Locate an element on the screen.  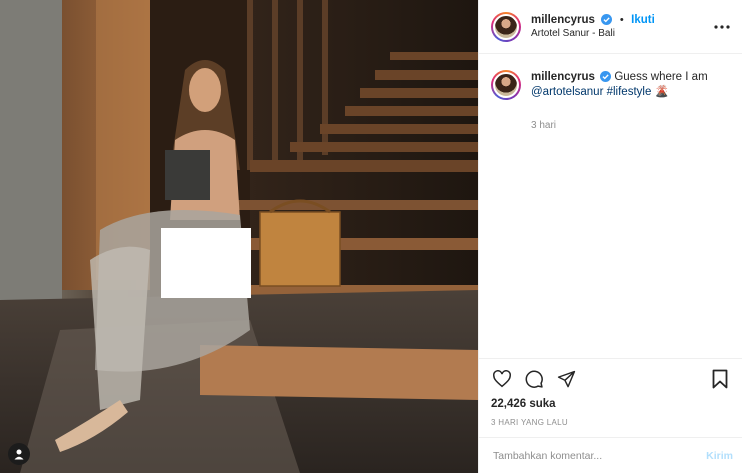
post-timestamp: 3 HARI YANG LALU is located at coordinates (611, 422).